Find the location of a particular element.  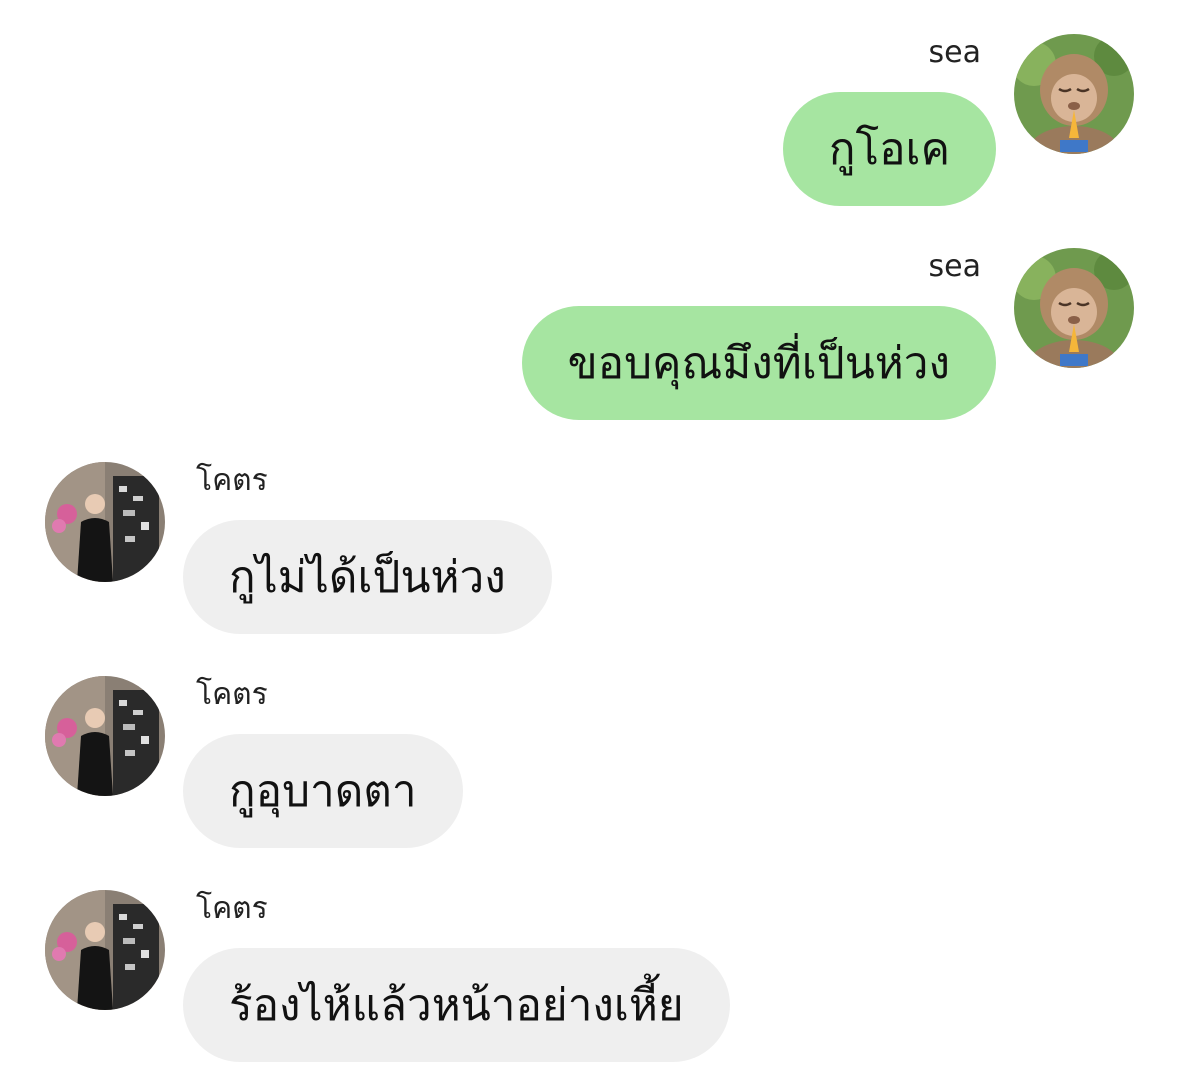

message-bubble: กูไม่ได้เป็นห่วง is located at coordinates (367, 577).